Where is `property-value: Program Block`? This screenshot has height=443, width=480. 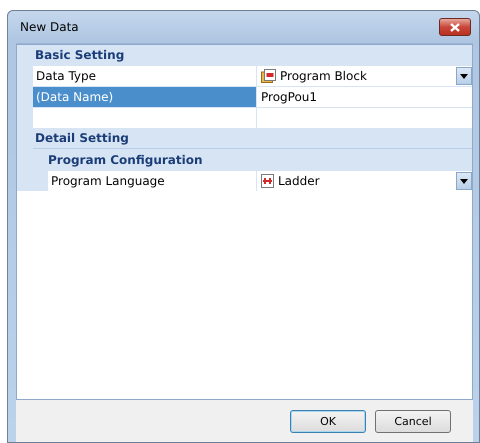 property-value: Program Block is located at coordinates (366, 76).